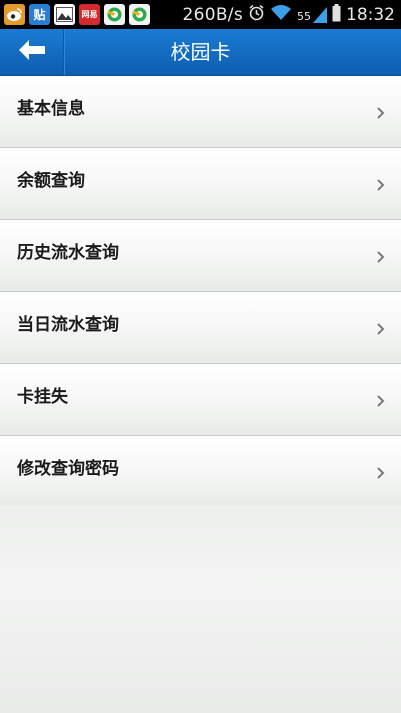 The image size is (401, 713). Describe the element at coordinates (200, 400) in the screenshot. I see `menu-item-report-lost-card: 卡挂失` at that location.